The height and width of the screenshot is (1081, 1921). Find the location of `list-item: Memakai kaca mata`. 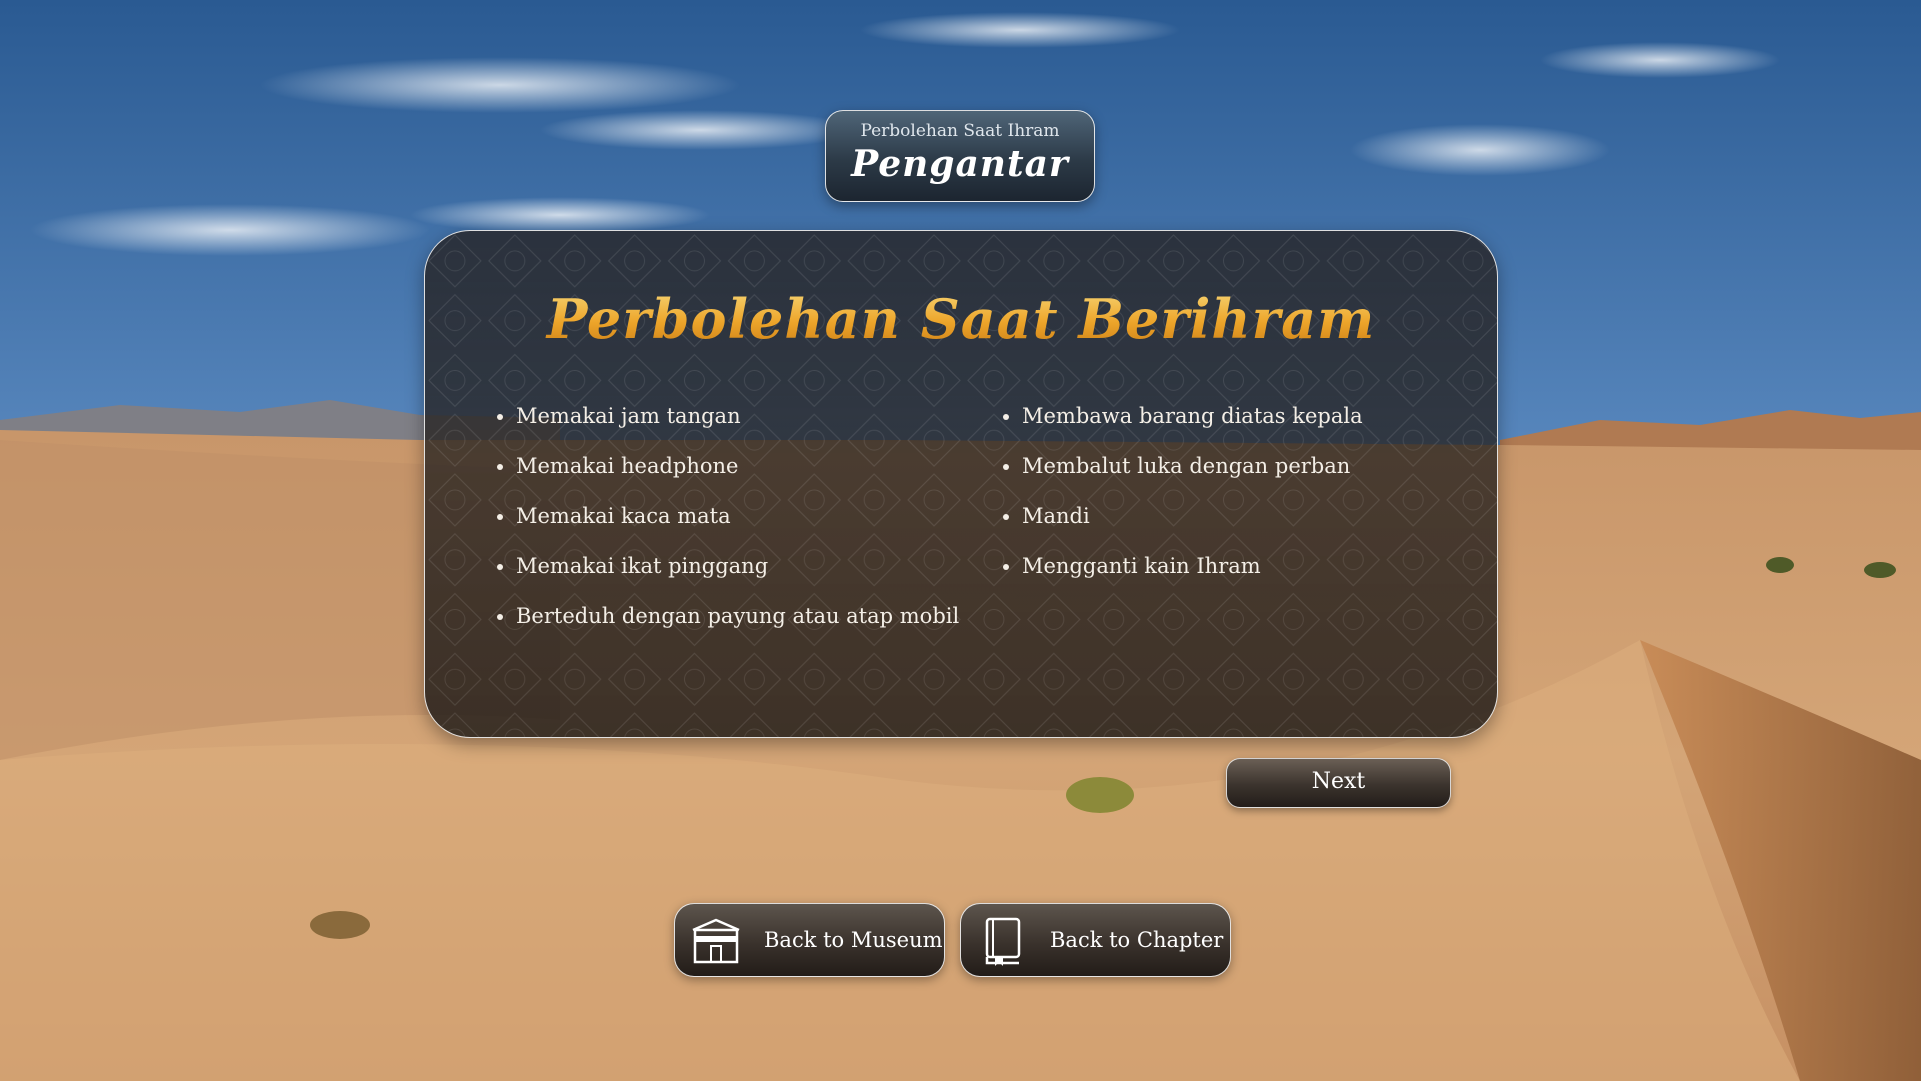

list-item: Memakai kaca mata is located at coordinates (728, 528).